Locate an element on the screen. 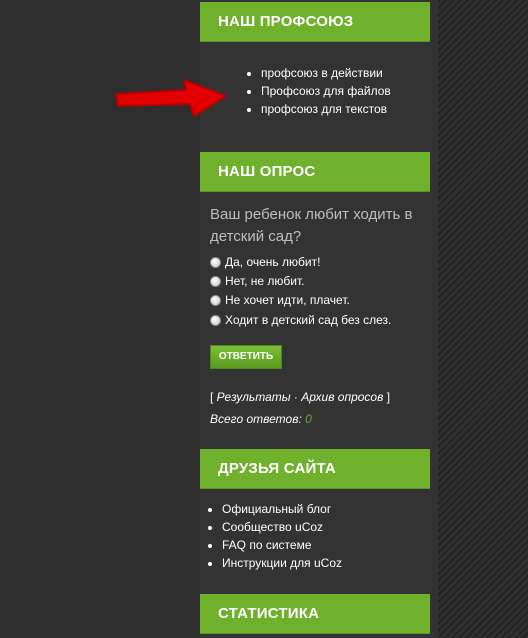 Image resolution: width=528 pixels, height=638 pixels. friends-link-1: Официальный блог is located at coordinates (282, 509).